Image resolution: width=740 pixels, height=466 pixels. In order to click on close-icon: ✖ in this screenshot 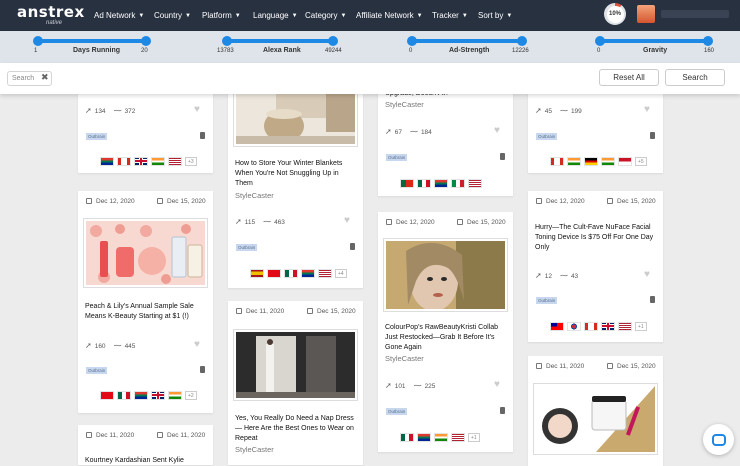, I will do `click(45, 77)`.